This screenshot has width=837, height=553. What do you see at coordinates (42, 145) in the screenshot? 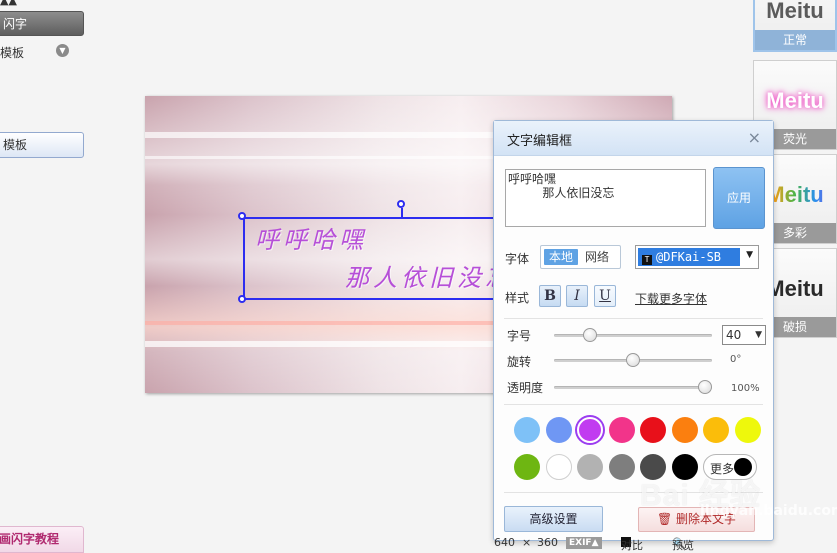
I see `template-button: 模板` at bounding box center [42, 145].